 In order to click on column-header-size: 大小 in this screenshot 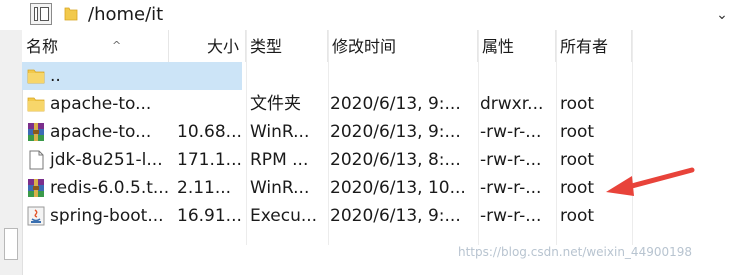, I will do `click(207, 46)`.